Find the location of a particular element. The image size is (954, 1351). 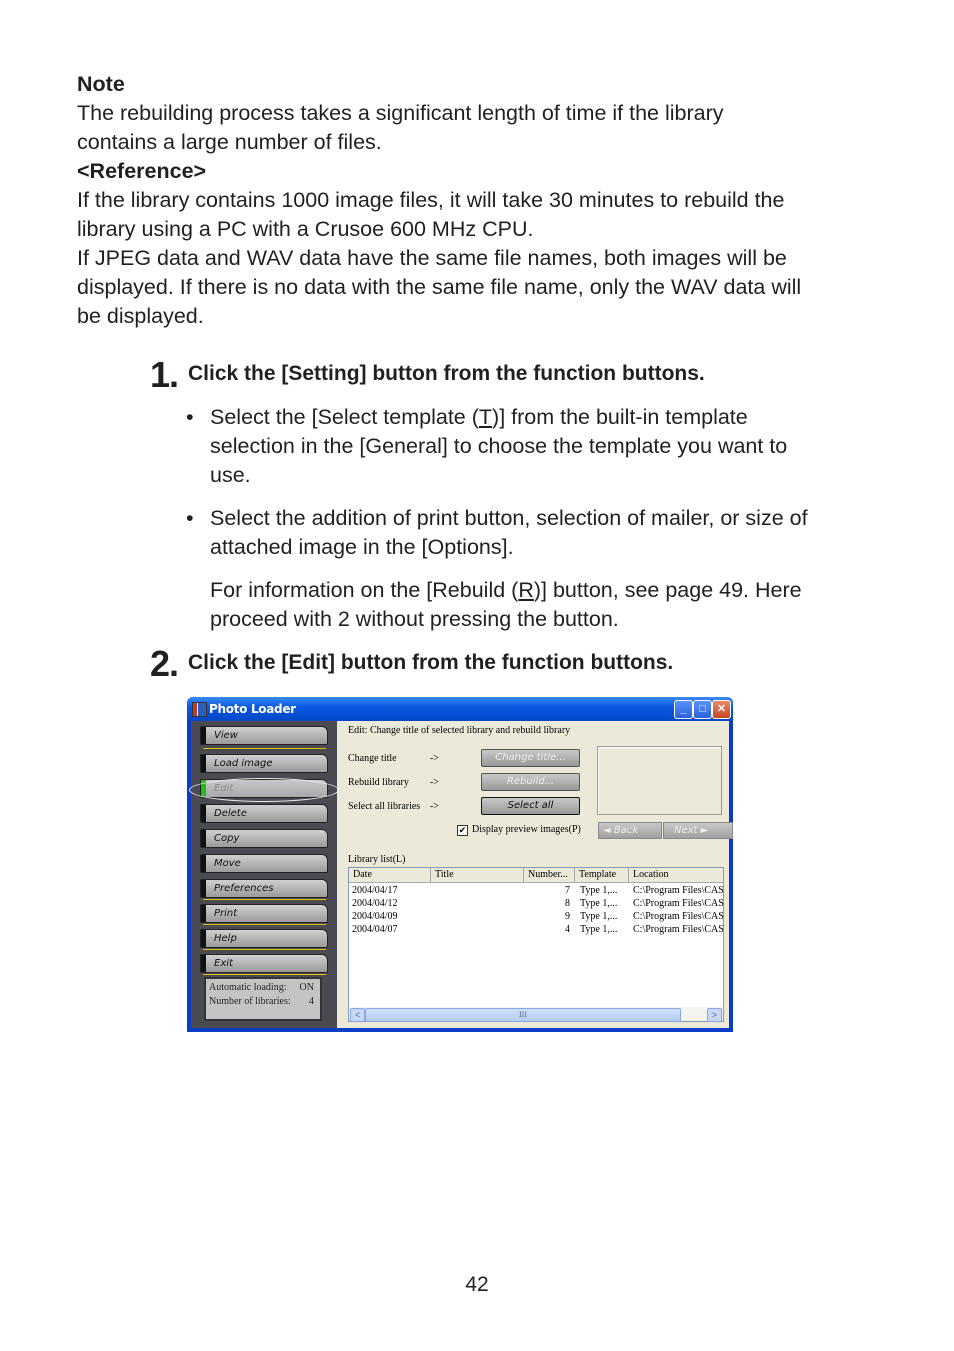

column-header-date: Date is located at coordinates (390, 875).